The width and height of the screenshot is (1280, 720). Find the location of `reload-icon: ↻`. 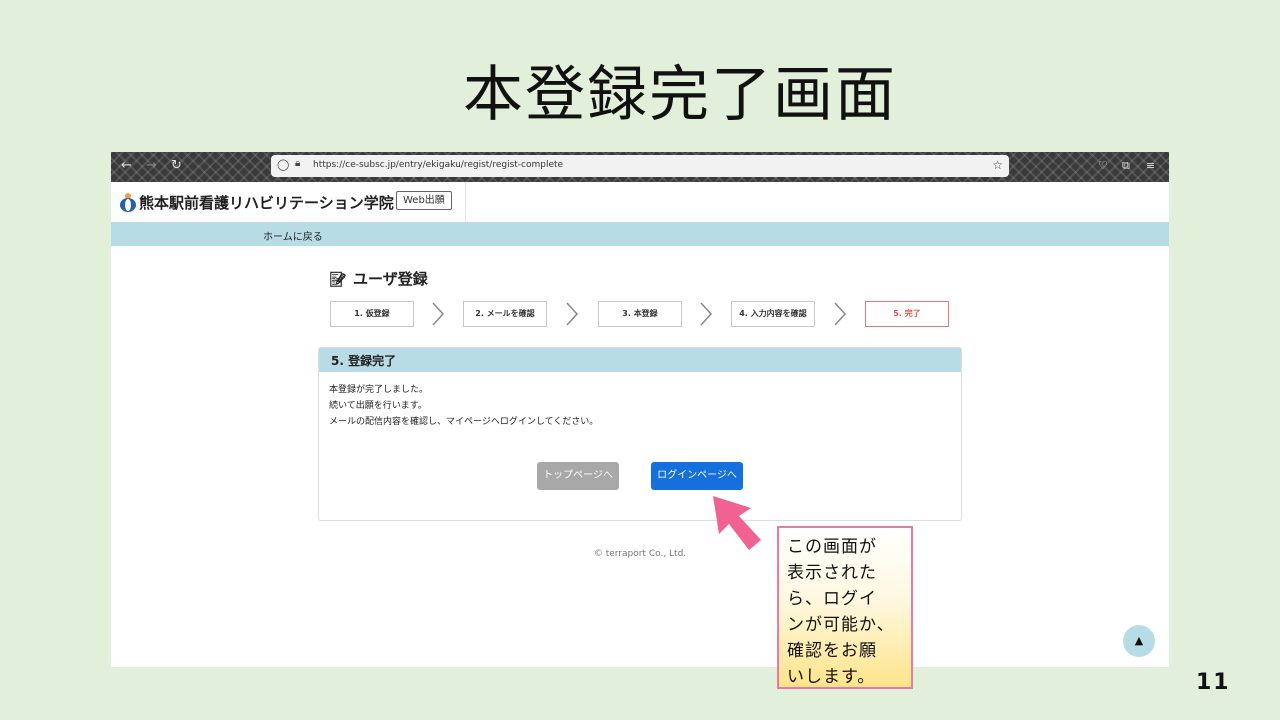

reload-icon: ↻ is located at coordinates (176, 165).